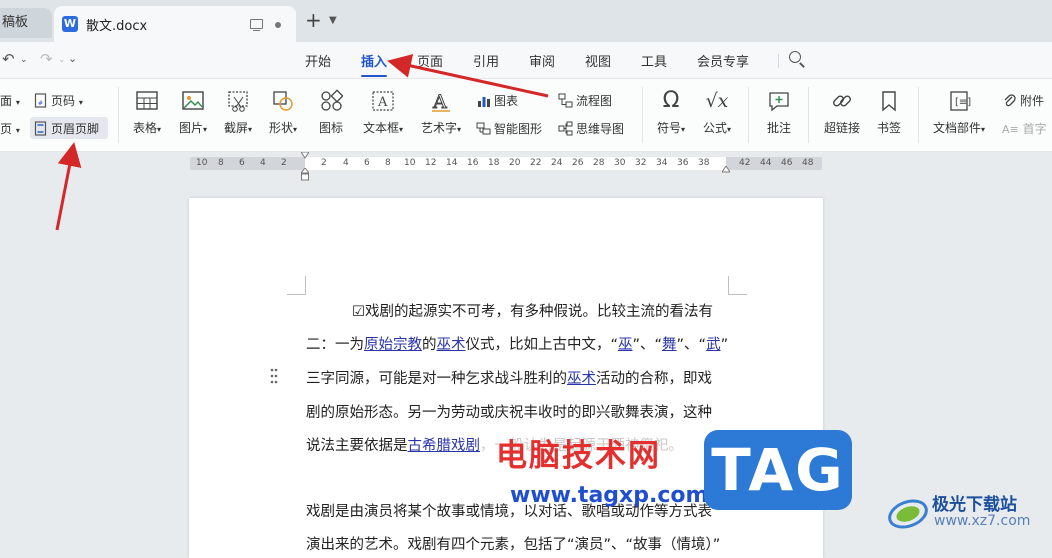 This screenshot has width=1052, height=558. Describe the element at coordinates (68, 186) in the screenshot. I see `arrow-to-header-footer` at that location.